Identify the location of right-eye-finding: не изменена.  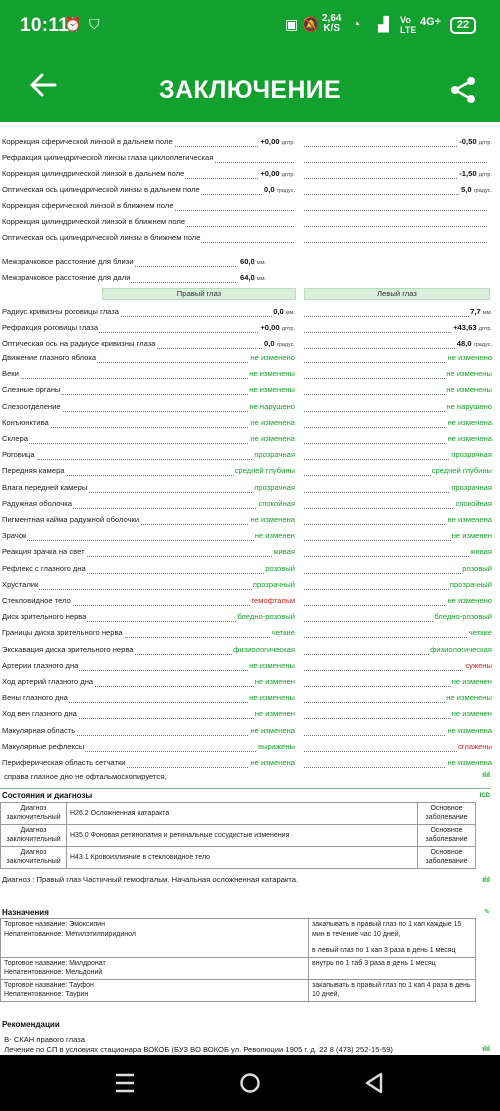
(272, 520).